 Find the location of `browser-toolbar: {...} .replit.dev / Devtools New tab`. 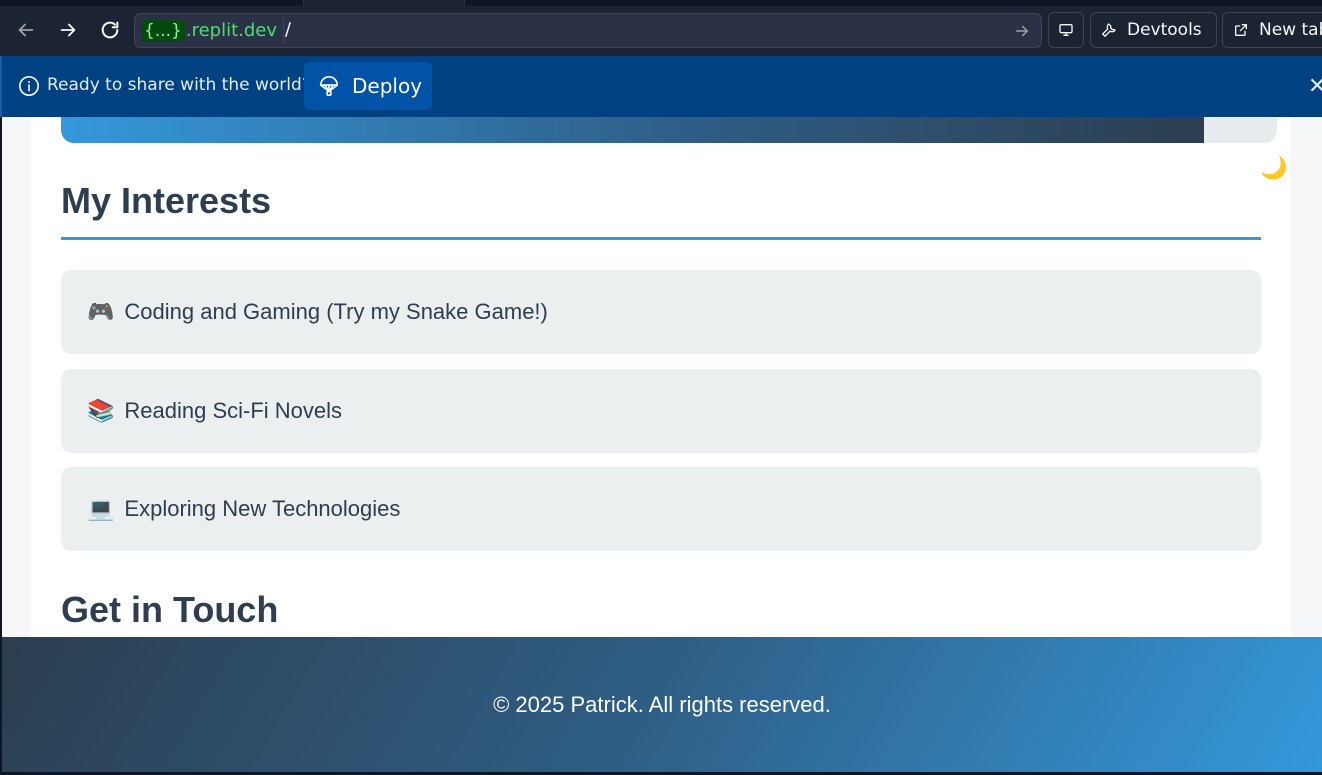

browser-toolbar: {...} .replit.dev / Devtools New tab is located at coordinates (661, 28).